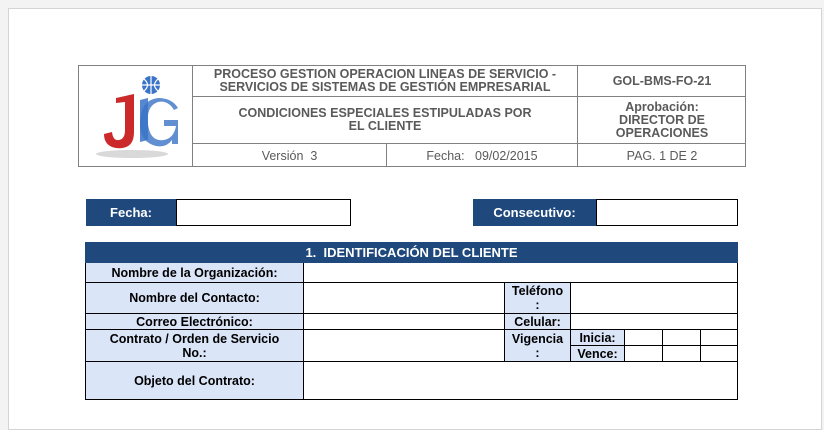 Image resolution: width=824 pixels, height=430 pixels. What do you see at coordinates (643, 353) in the screenshot?
I see `vence-day-input` at bounding box center [643, 353].